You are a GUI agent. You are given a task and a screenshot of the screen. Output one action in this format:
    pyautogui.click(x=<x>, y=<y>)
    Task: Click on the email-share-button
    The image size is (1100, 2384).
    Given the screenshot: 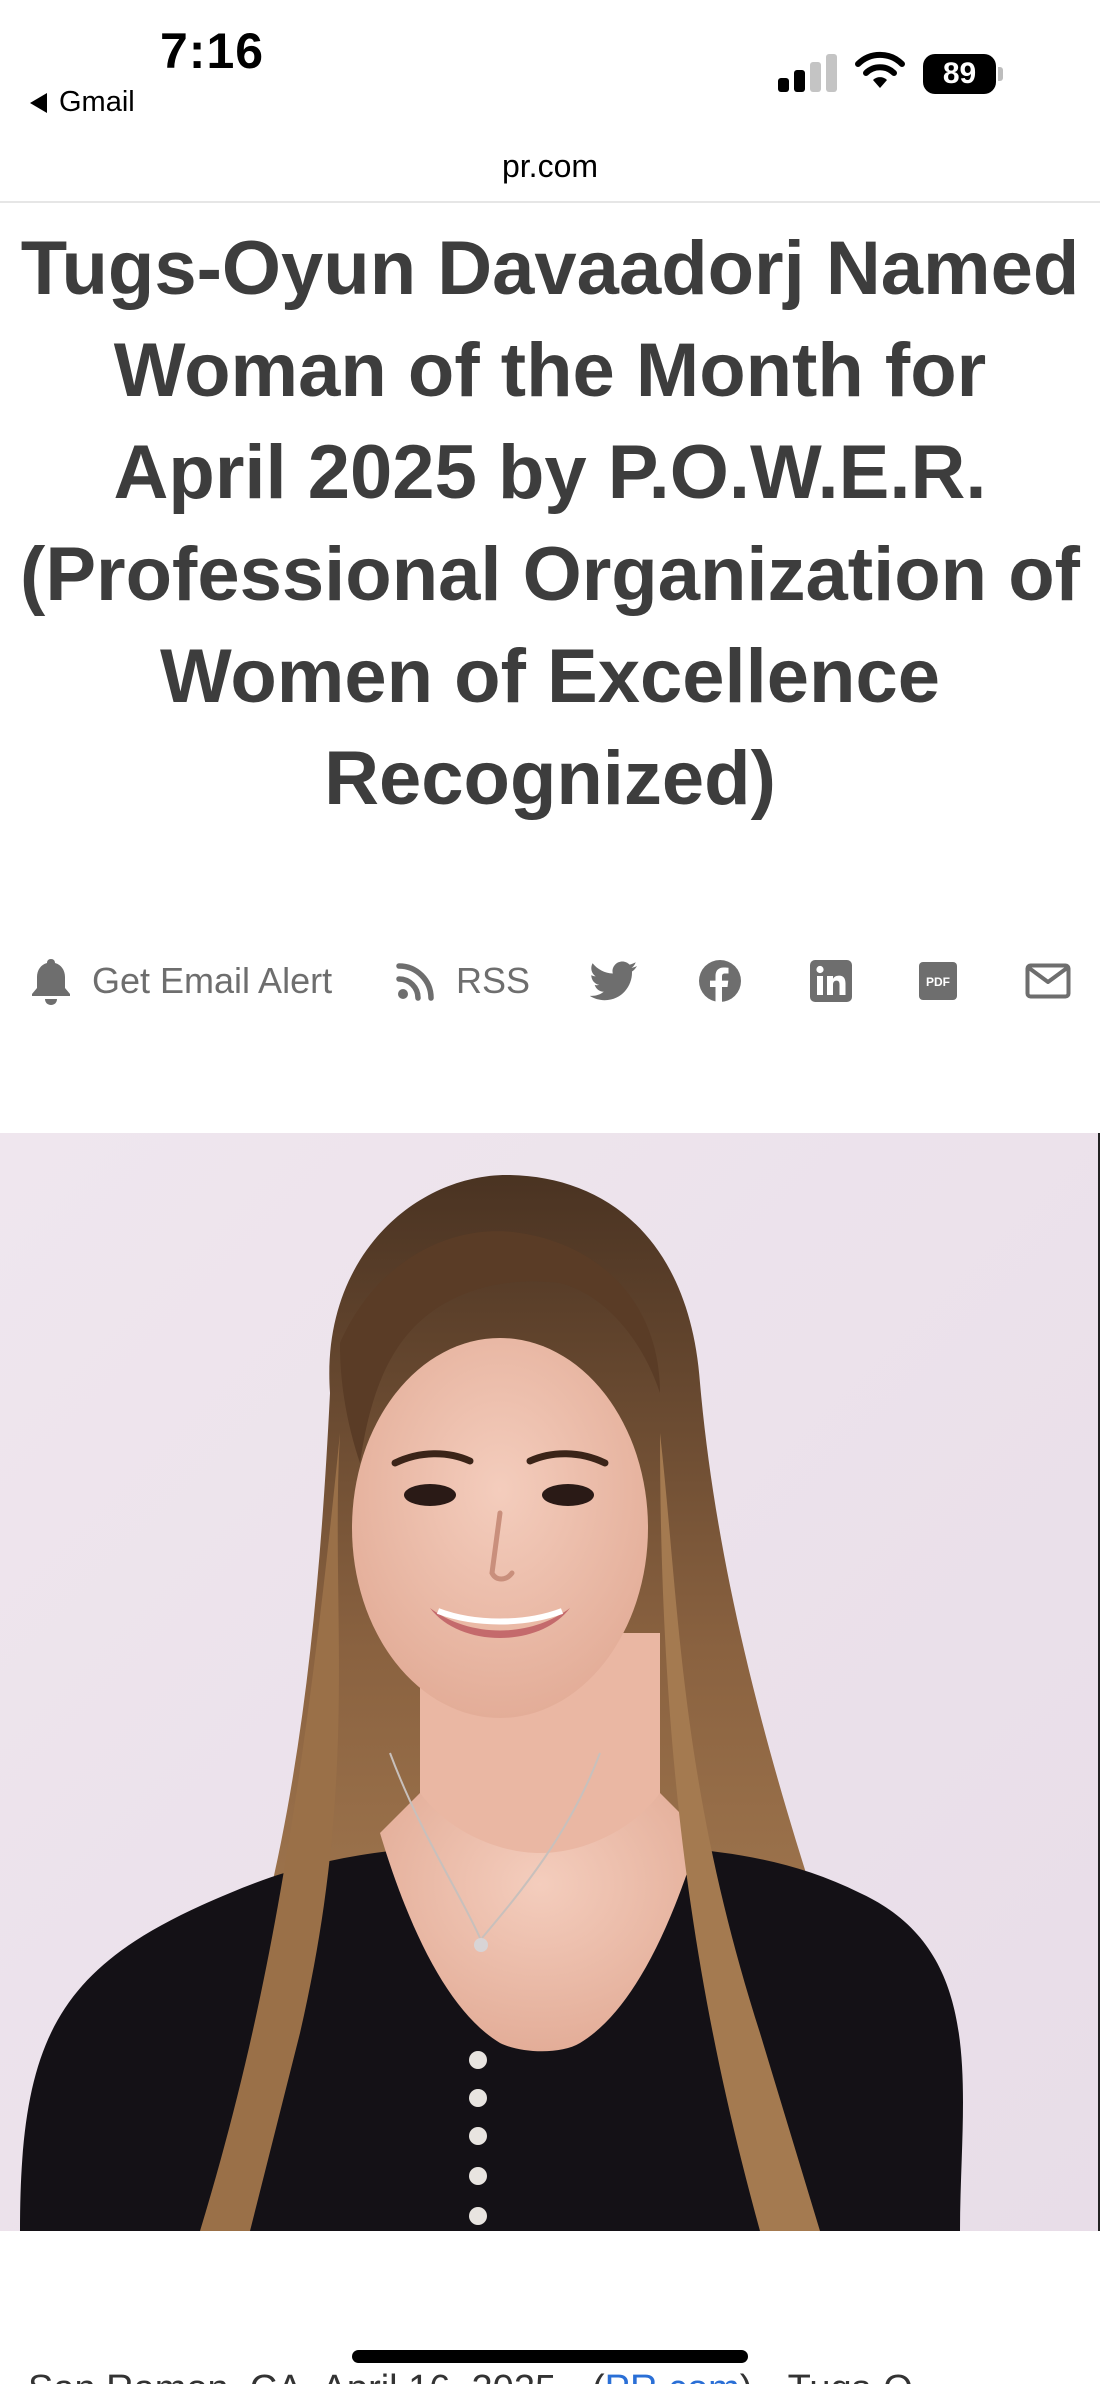 What is the action you would take?
    pyautogui.click(x=1048, y=981)
    